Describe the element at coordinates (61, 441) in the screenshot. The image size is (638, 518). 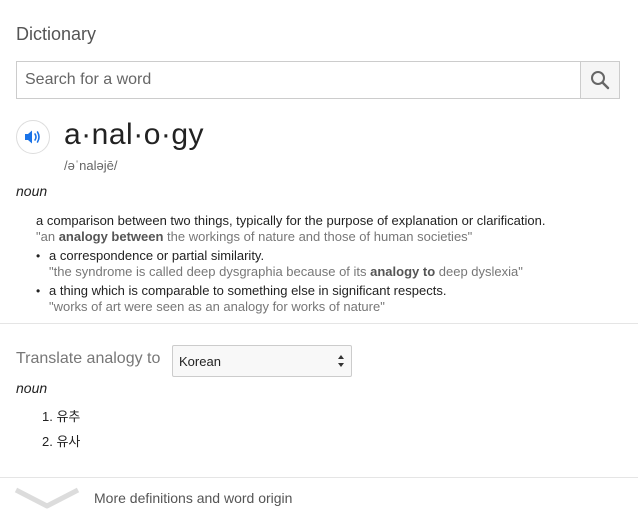
I see `translation-item: 2. 유사` at that location.